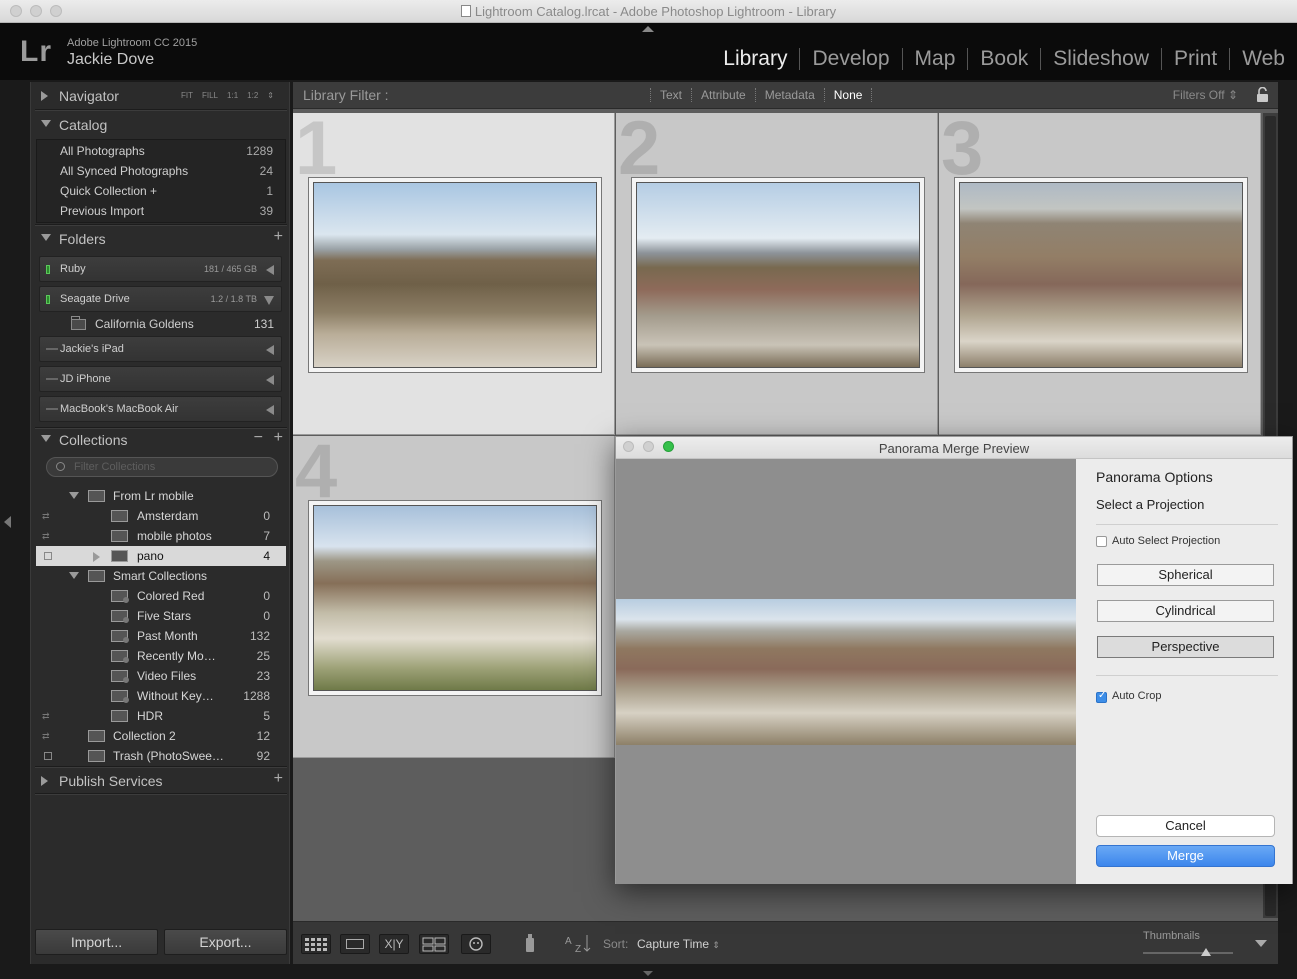  Describe the element at coordinates (1101, 541) in the screenshot. I see `auto-select-projection-checkbox` at that location.